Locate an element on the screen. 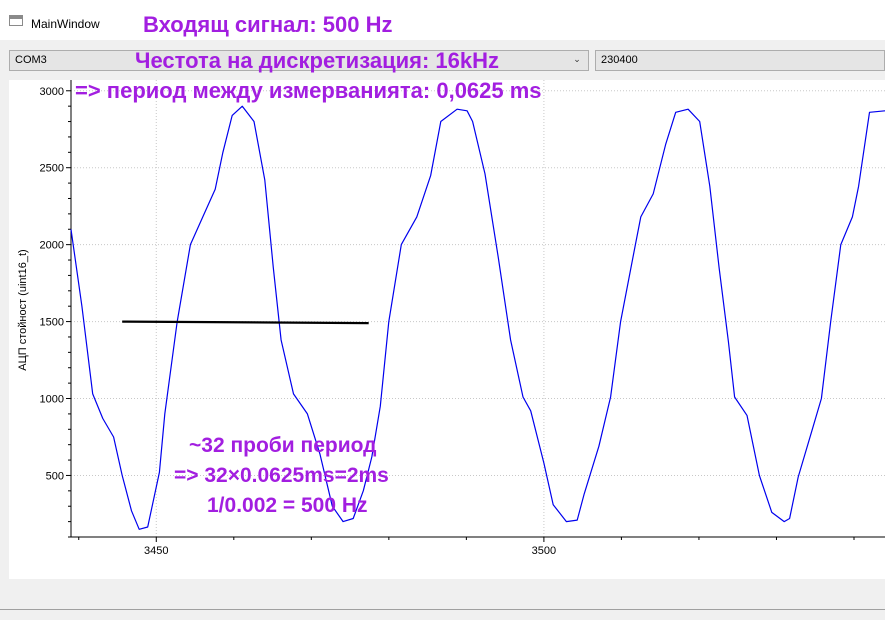  annotation-input-signal: Входящ сигнал: 500 Hz is located at coordinates (268, 24).